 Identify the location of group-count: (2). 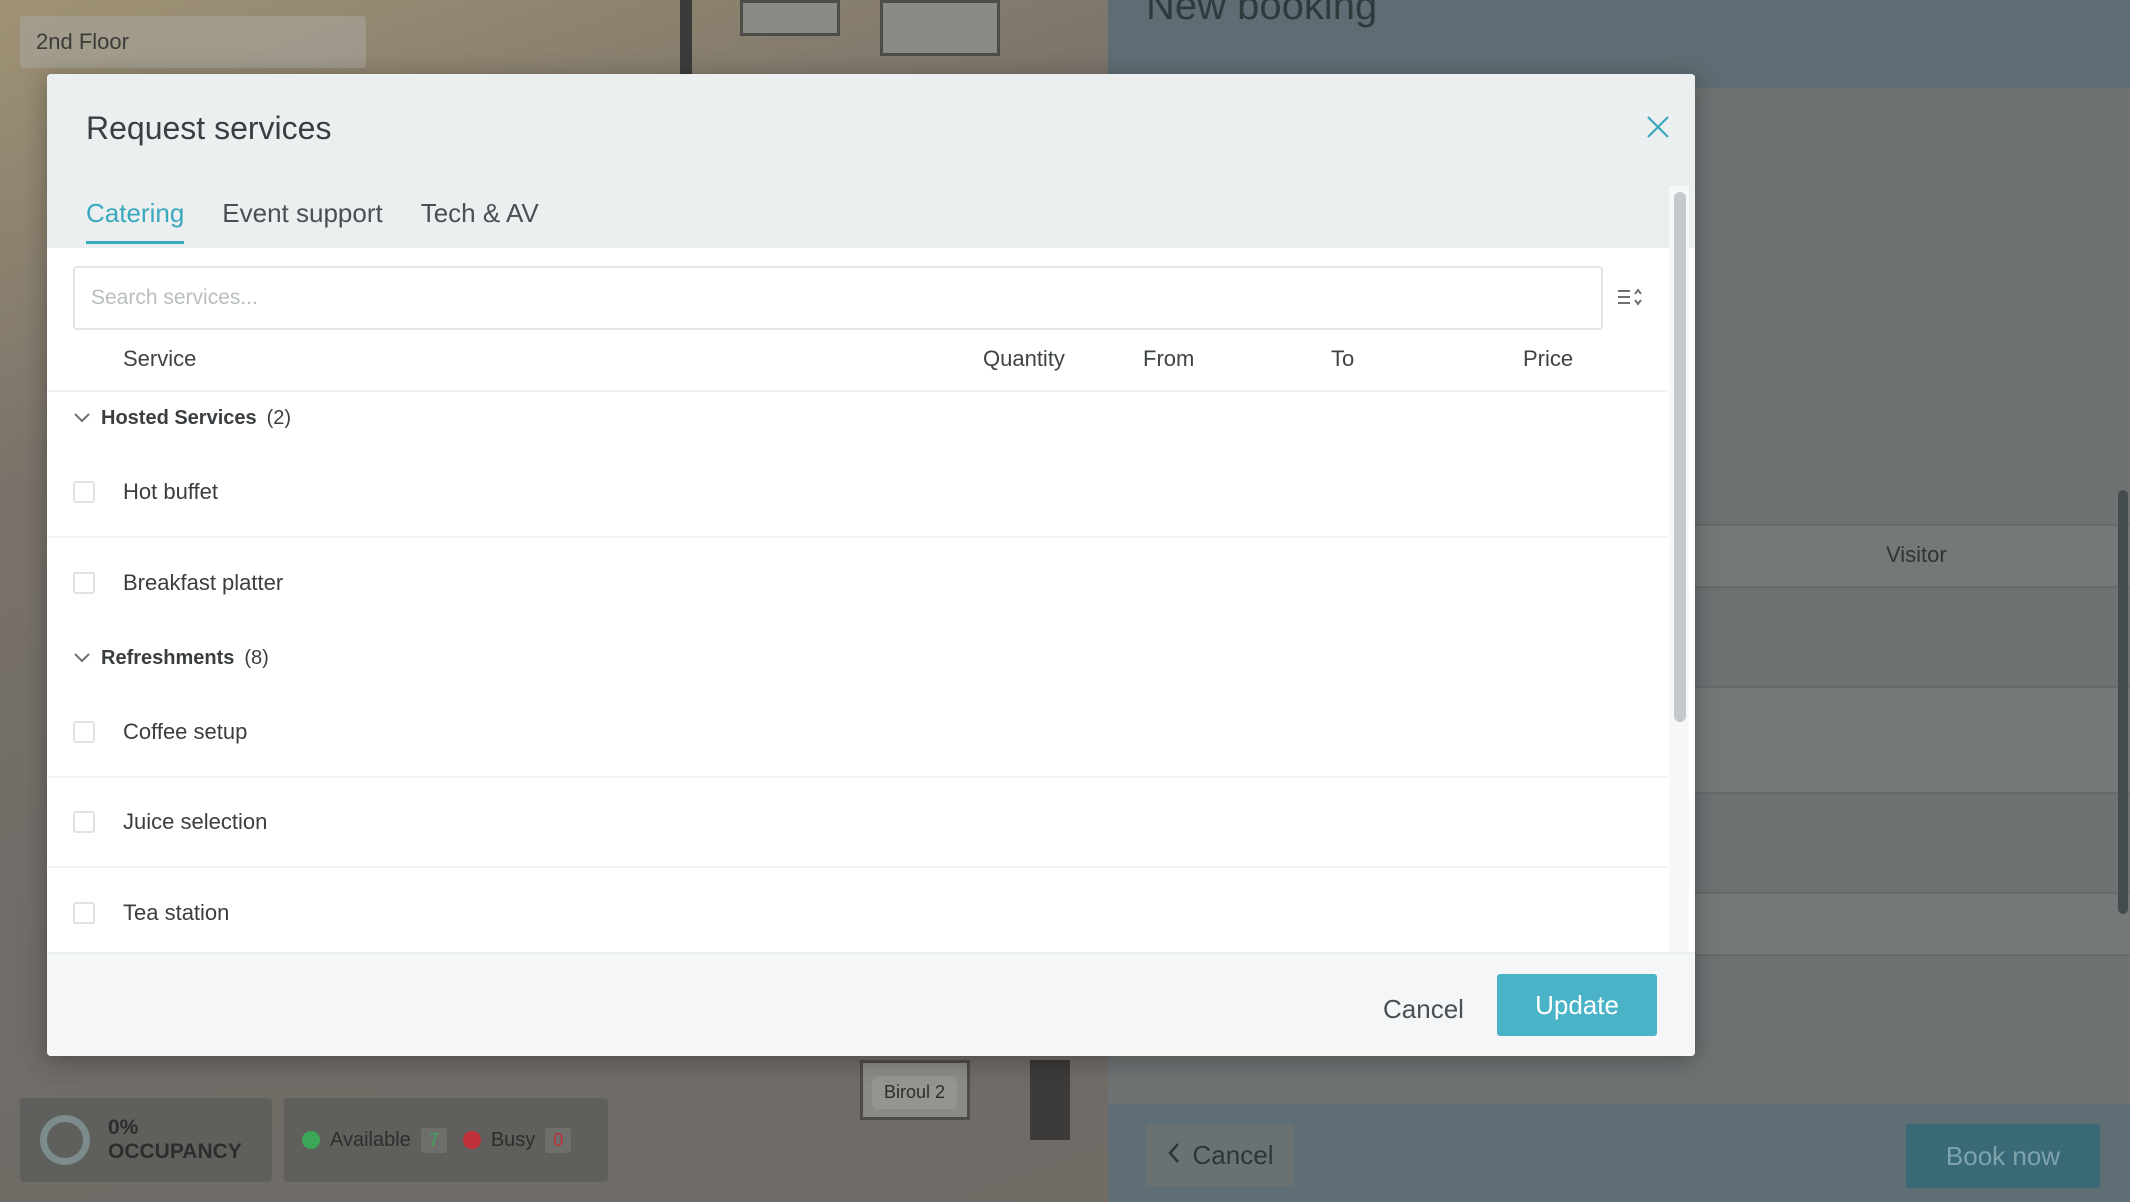
(279, 417).